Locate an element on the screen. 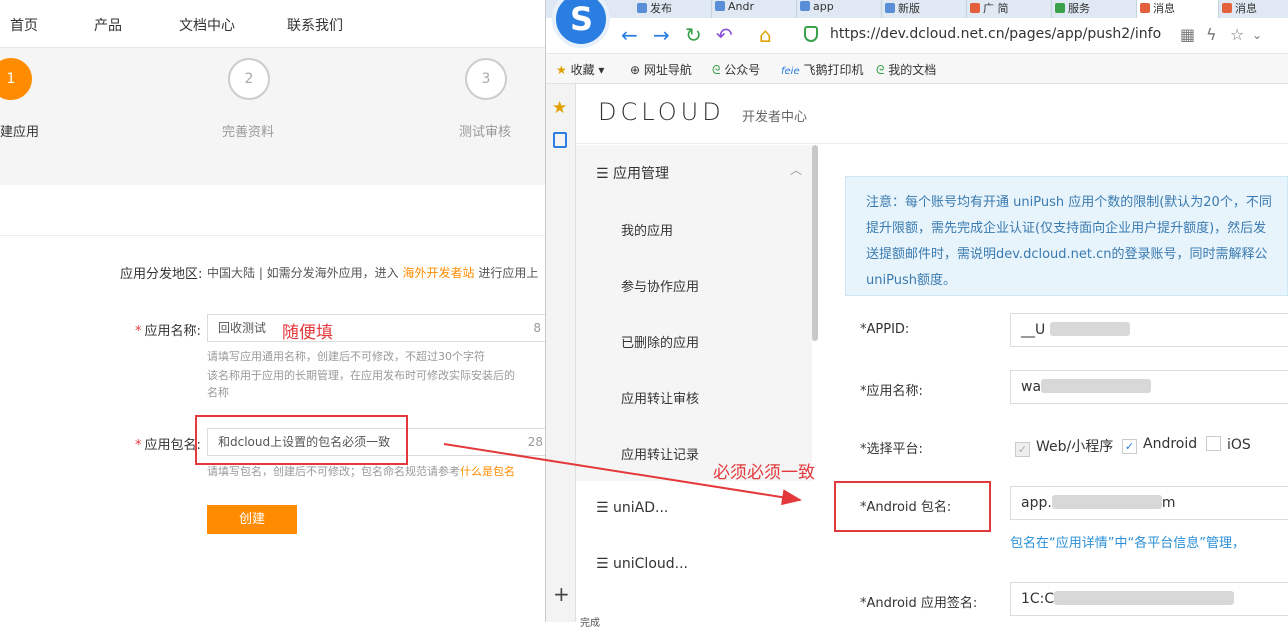 The height and width of the screenshot is (629, 1288). platform-label-text: Web/小程序 is located at coordinates (1075, 447).